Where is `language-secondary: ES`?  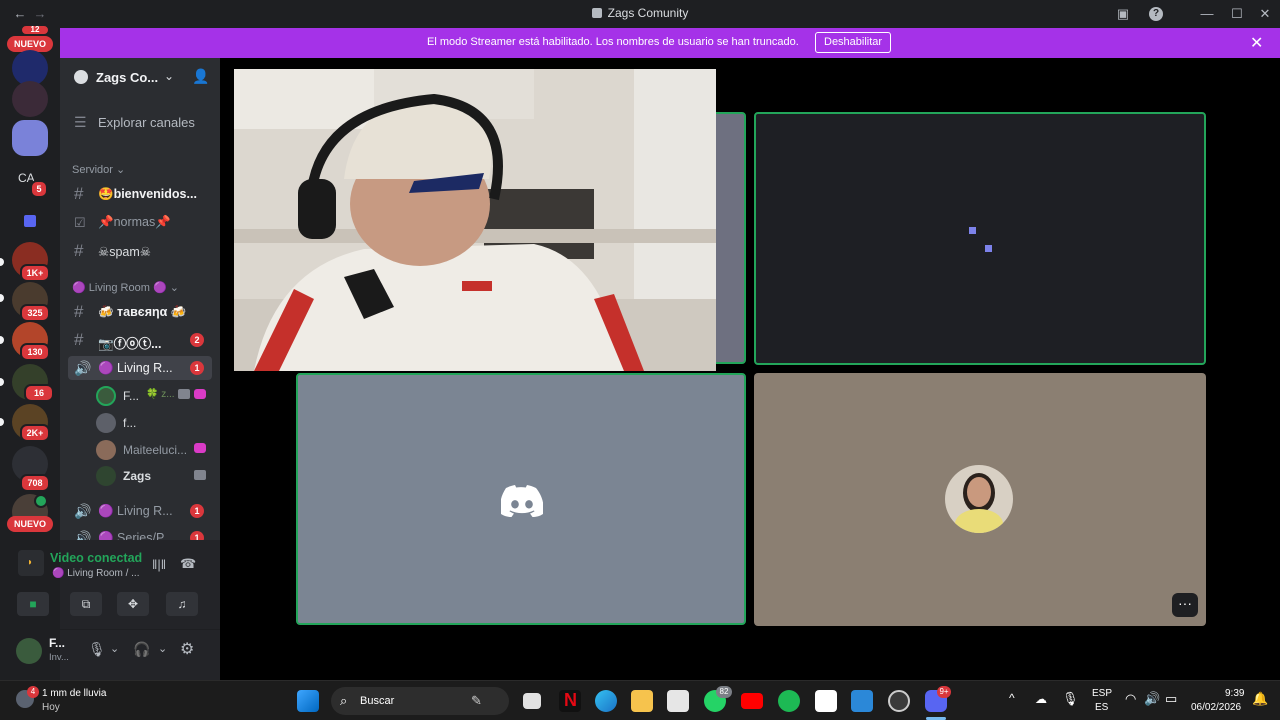 language-secondary: ES is located at coordinates (1102, 707).